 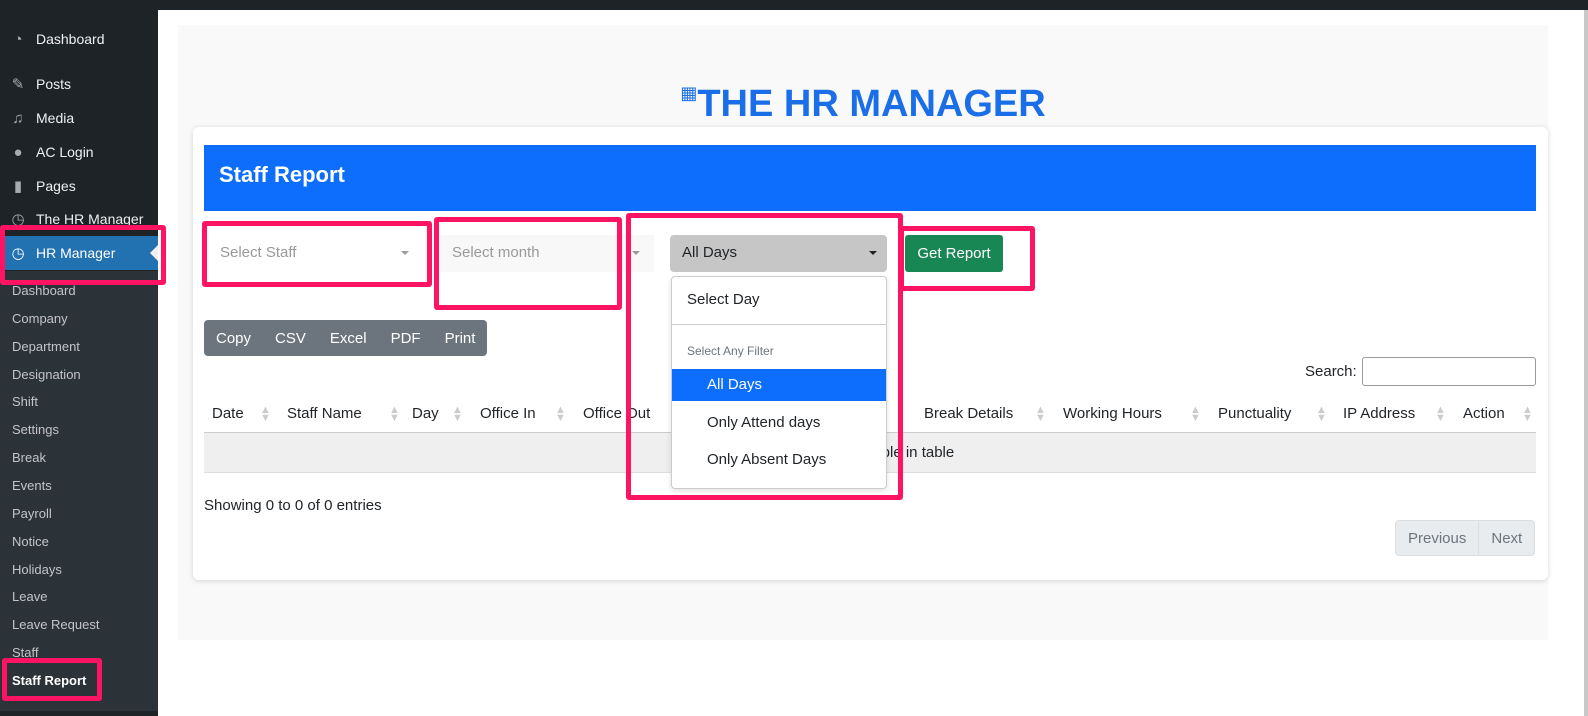 I want to click on submenu-events: Events, so click(x=32, y=485).